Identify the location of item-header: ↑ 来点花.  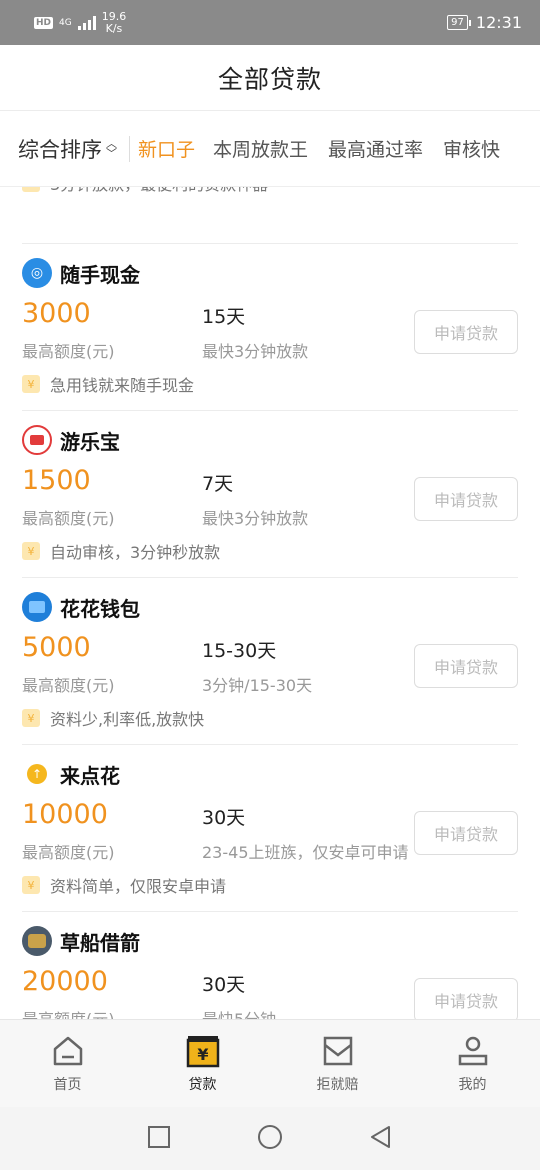
(71, 774).